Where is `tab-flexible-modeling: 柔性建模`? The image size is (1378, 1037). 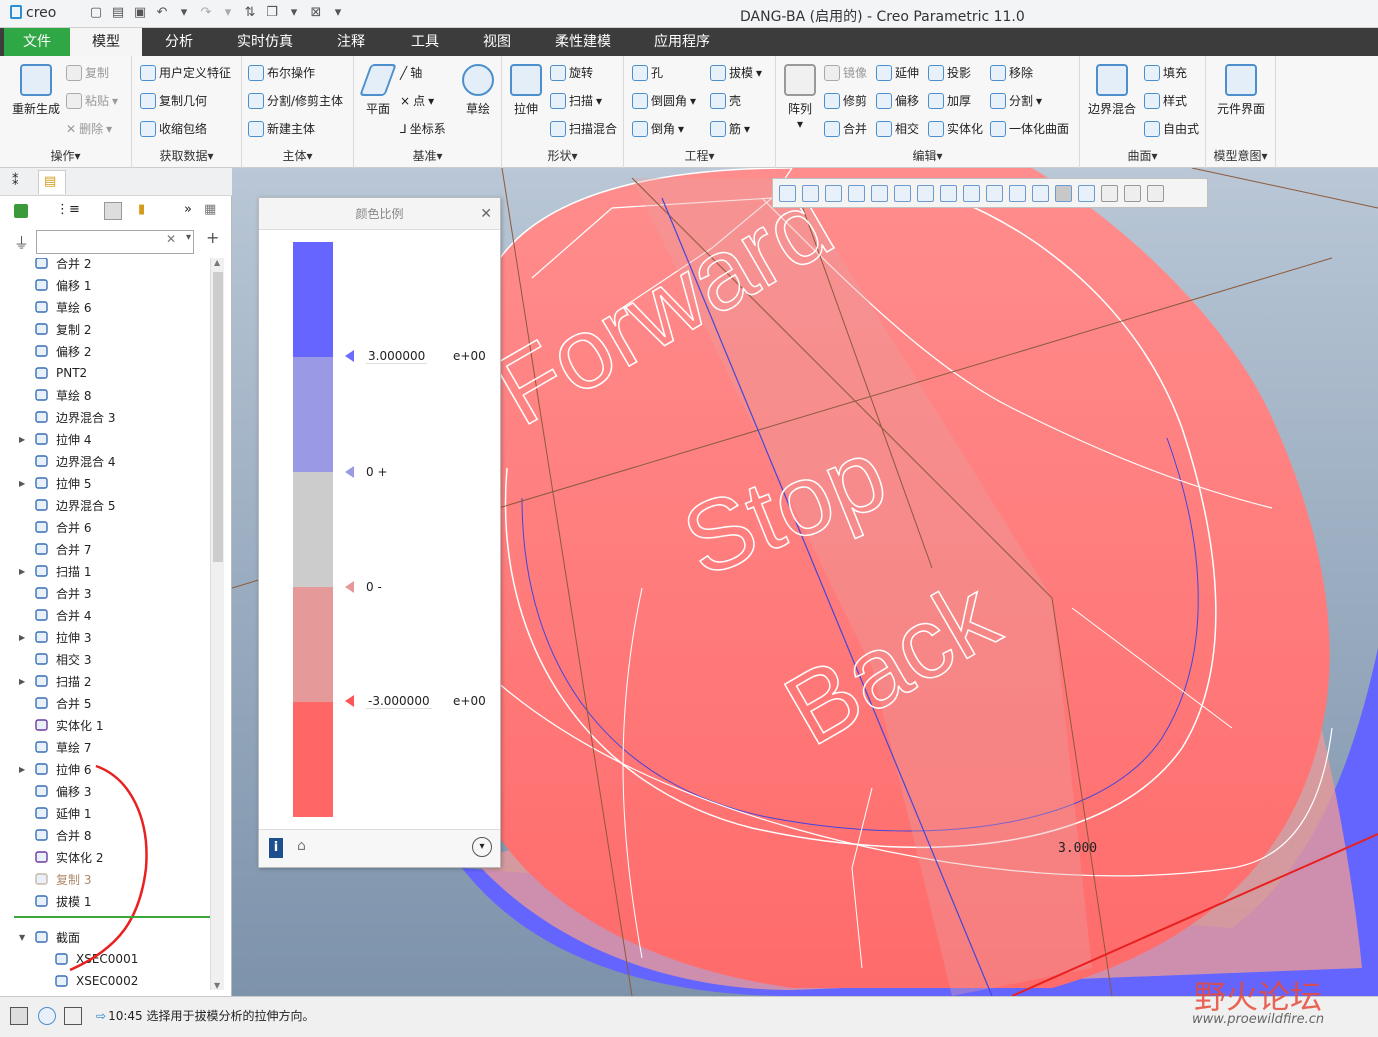 tab-flexible-modeling: 柔性建模 is located at coordinates (583, 42).